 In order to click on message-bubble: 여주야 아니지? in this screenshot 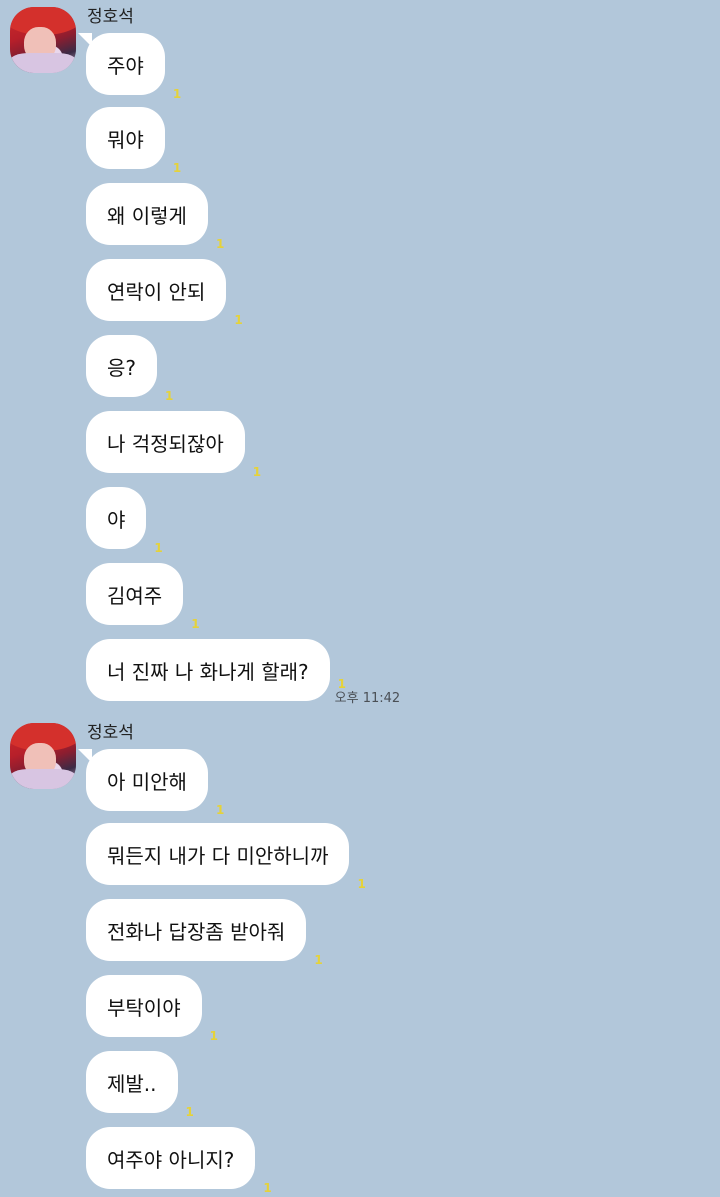, I will do `click(171, 1158)`.